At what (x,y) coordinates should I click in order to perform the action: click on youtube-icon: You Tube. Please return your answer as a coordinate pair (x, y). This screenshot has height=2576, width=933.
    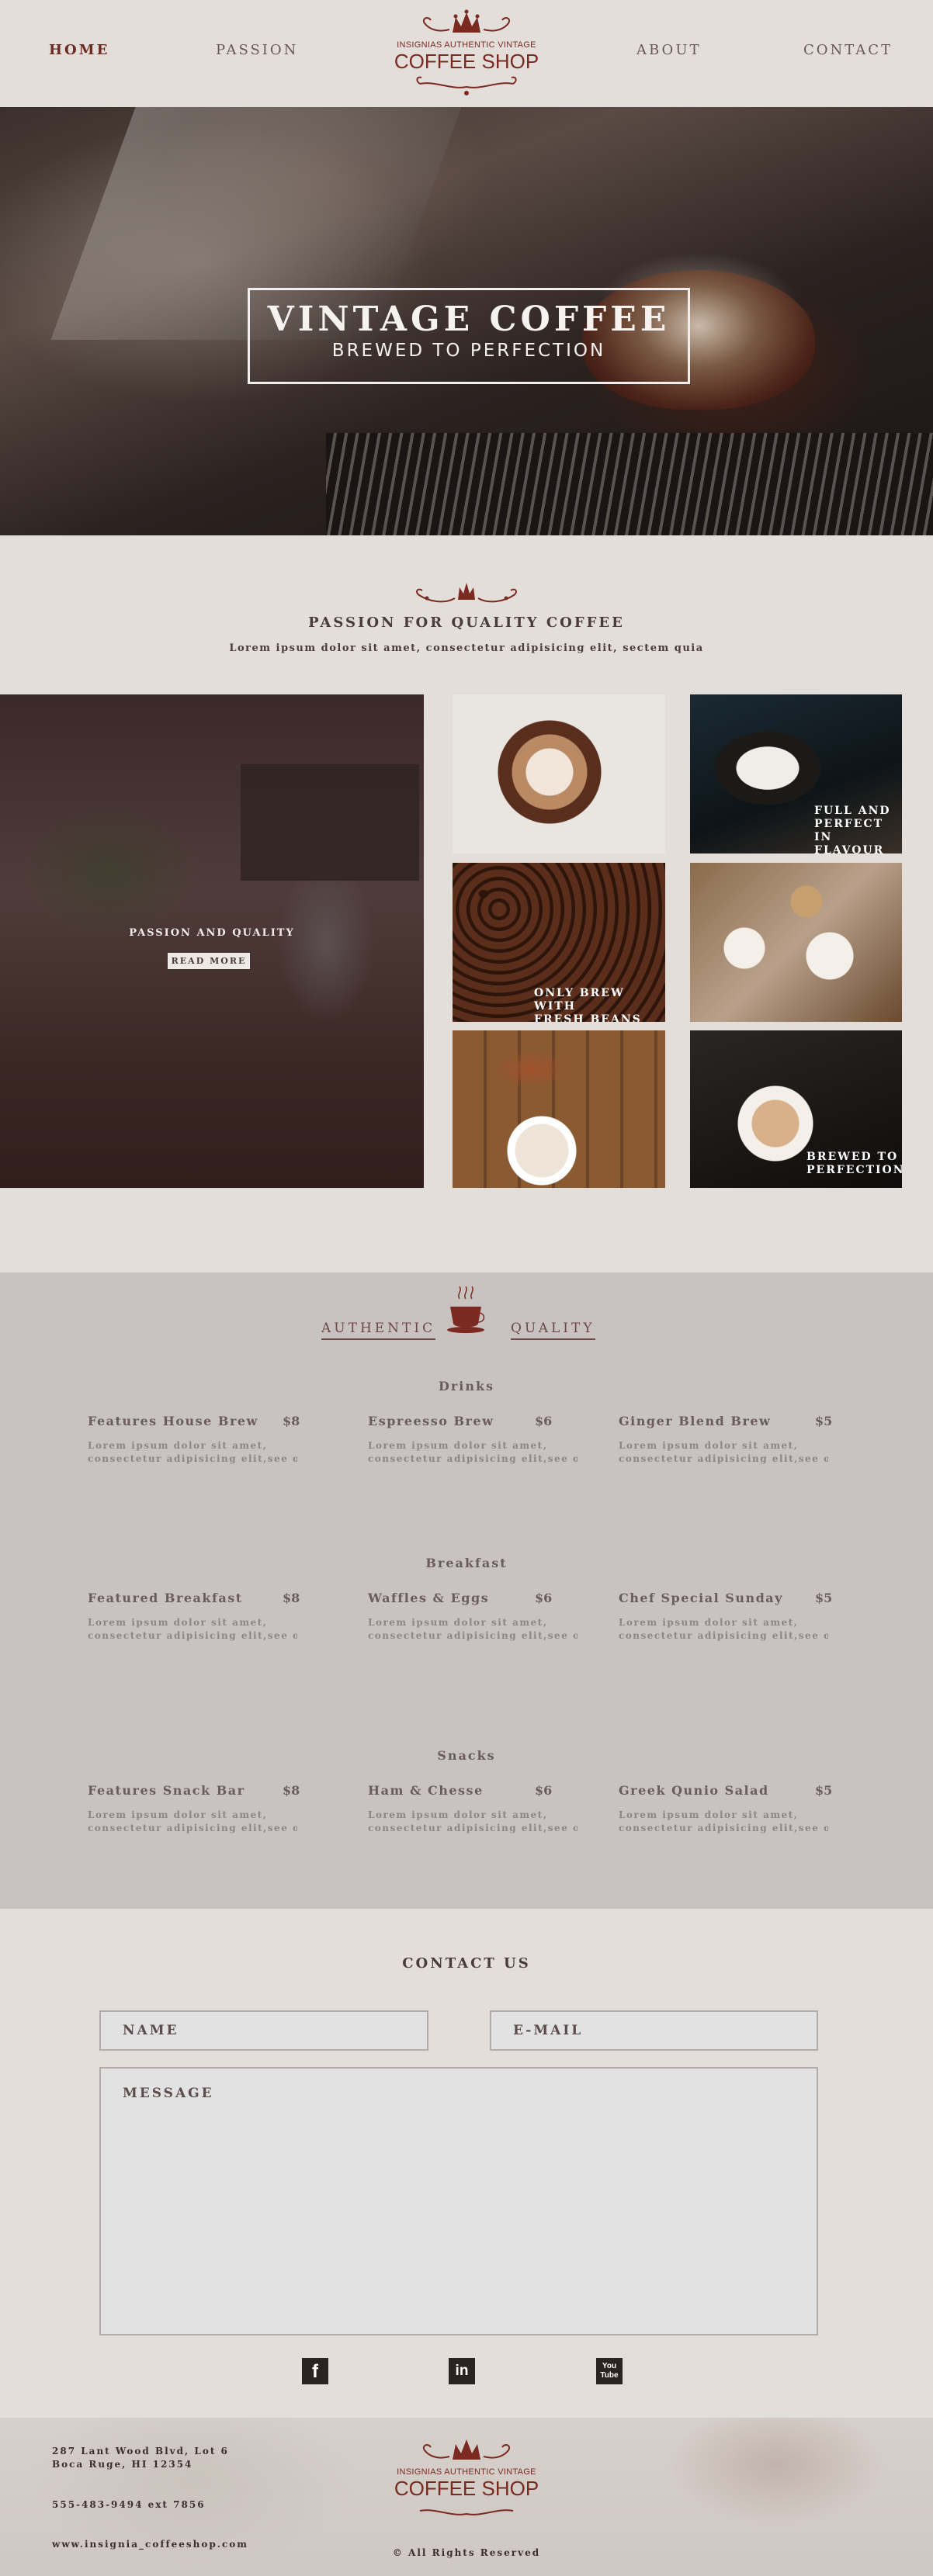
    Looking at the image, I should click on (609, 2371).